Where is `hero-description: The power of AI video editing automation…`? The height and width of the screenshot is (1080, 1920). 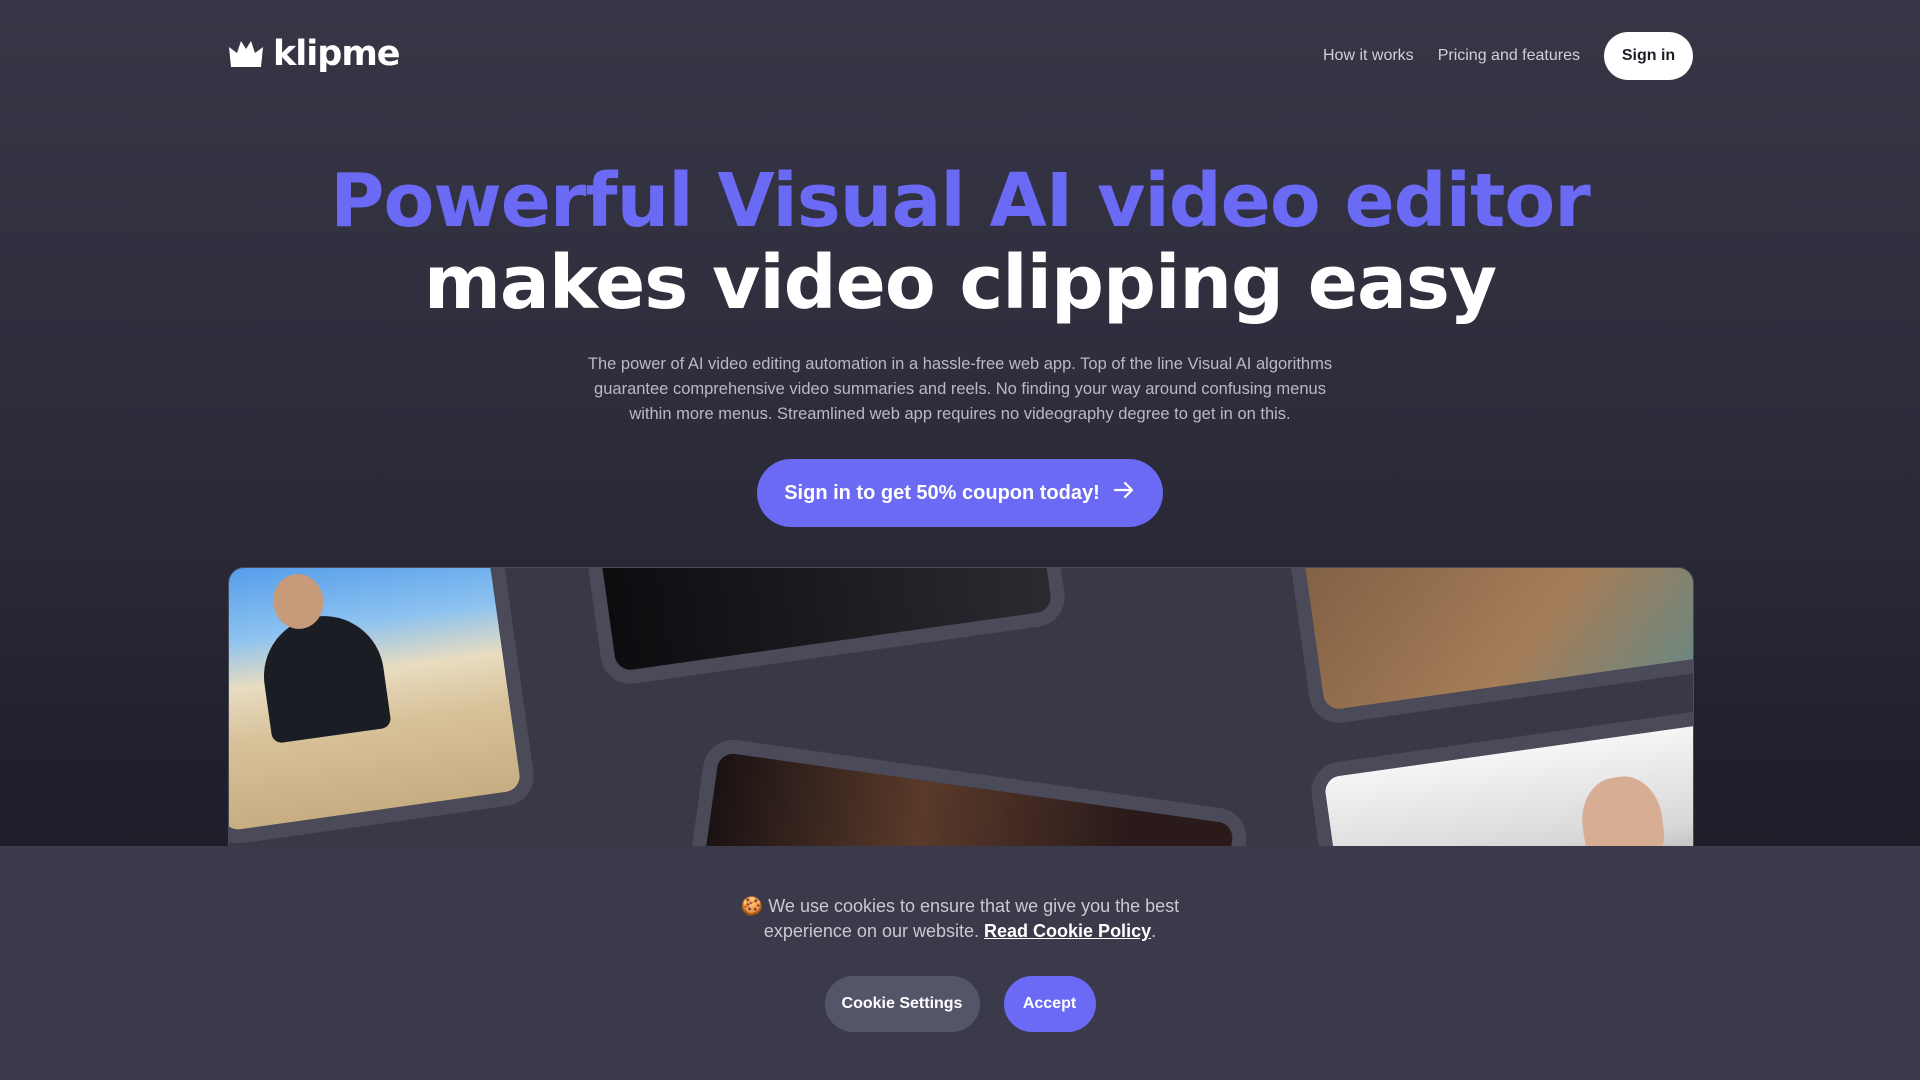 hero-description: The power of AI video editing automation… is located at coordinates (960, 389).